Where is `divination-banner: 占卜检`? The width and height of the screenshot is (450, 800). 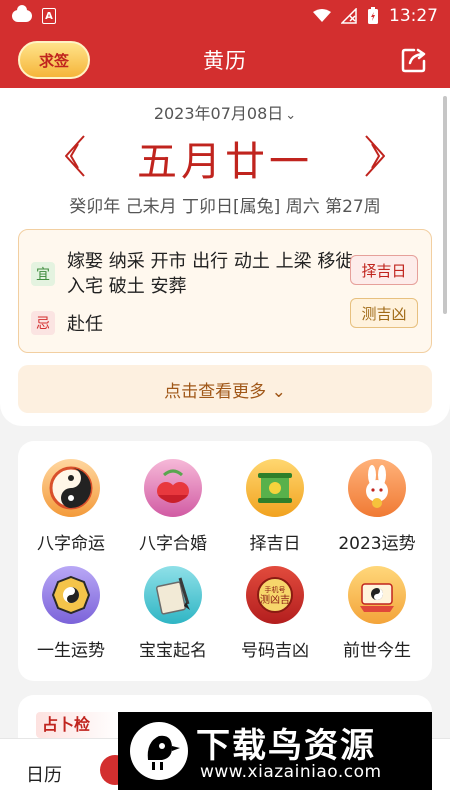 divination-banner: 占卜检 is located at coordinates (78, 725).